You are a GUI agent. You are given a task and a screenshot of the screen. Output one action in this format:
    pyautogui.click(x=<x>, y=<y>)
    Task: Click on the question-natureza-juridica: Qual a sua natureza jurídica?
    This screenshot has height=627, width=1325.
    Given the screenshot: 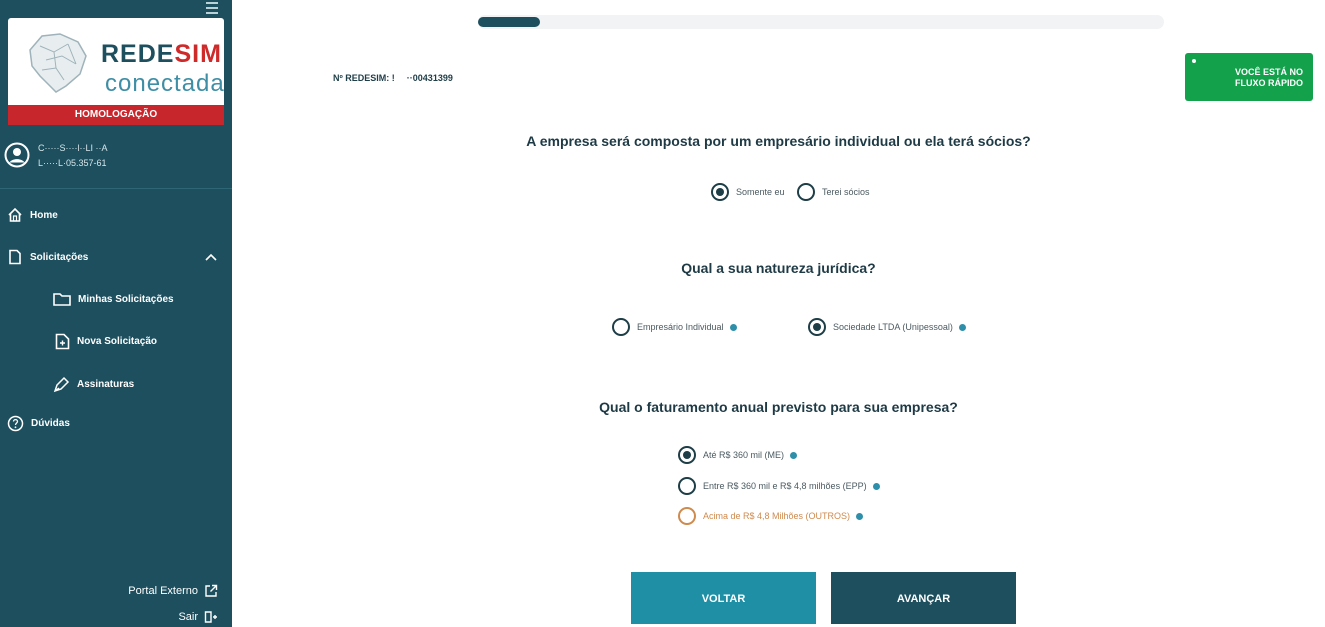 What is the action you would take?
    pyautogui.click(x=778, y=268)
    